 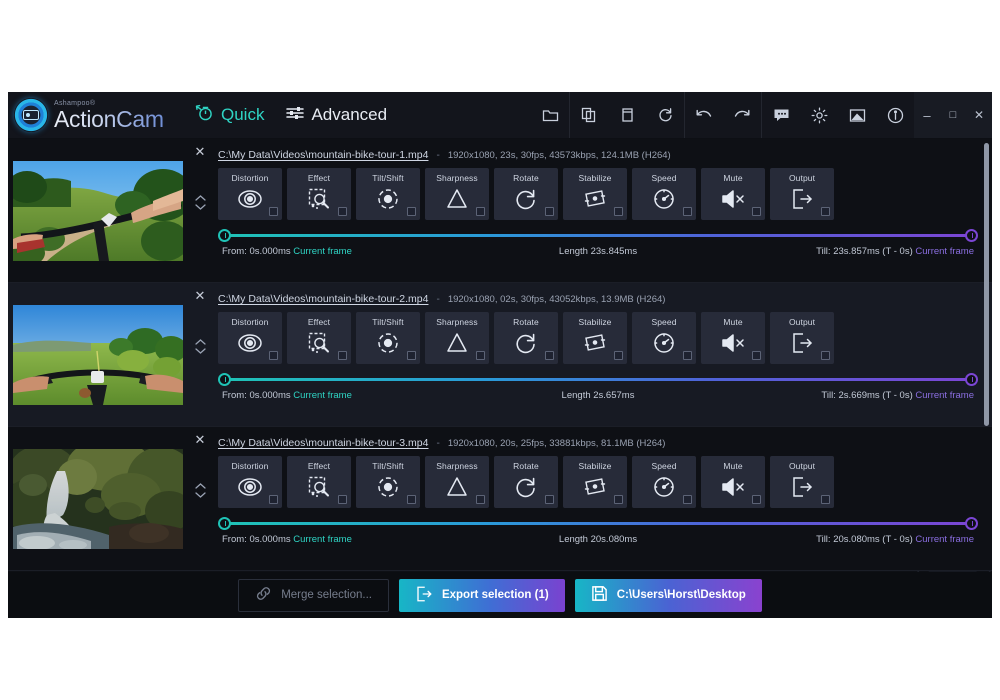 I want to click on image-icon, so click(x=857, y=115).